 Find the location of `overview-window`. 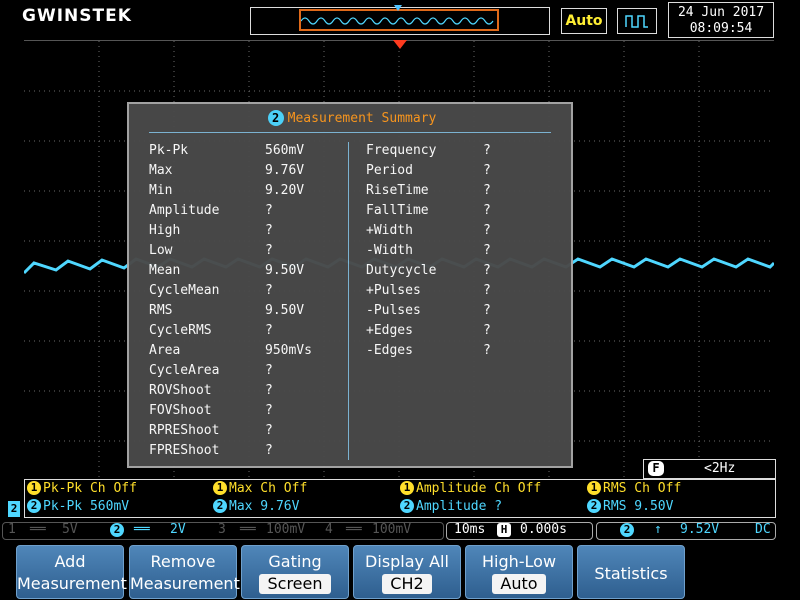

overview-window is located at coordinates (399, 20).